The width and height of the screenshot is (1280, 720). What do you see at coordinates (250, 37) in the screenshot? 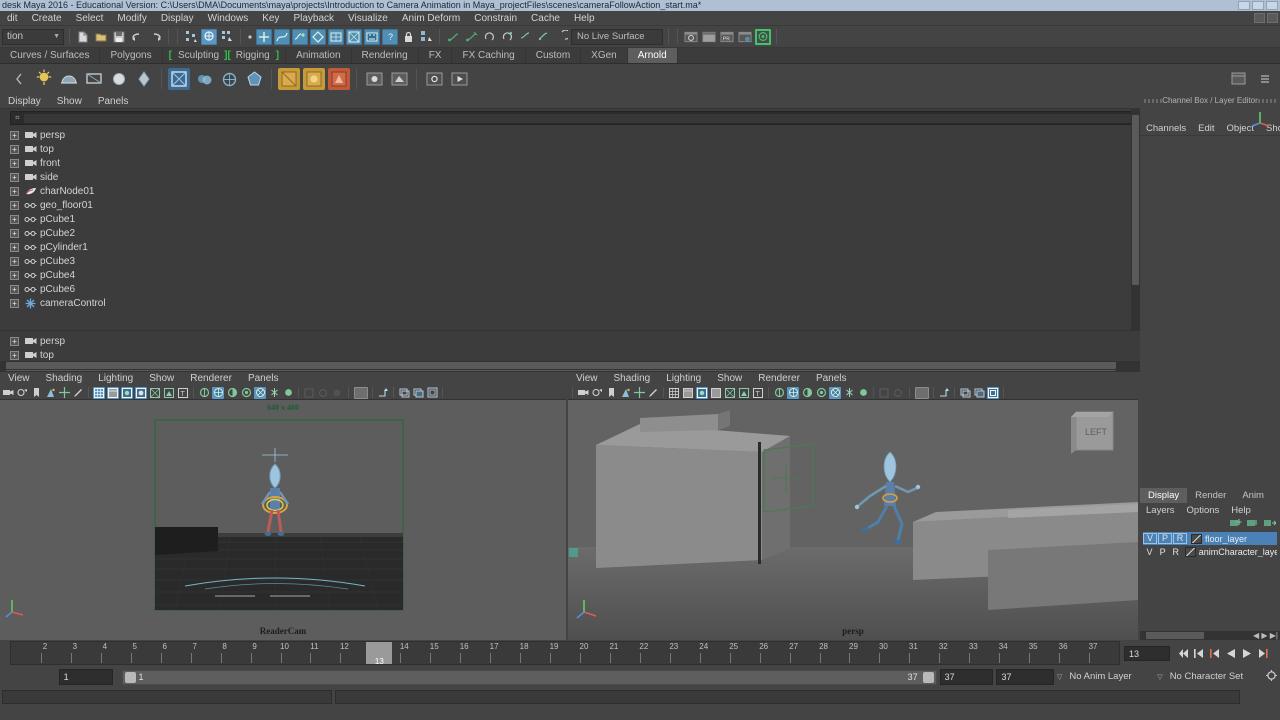
I see `snap-dot-icon` at bounding box center [250, 37].